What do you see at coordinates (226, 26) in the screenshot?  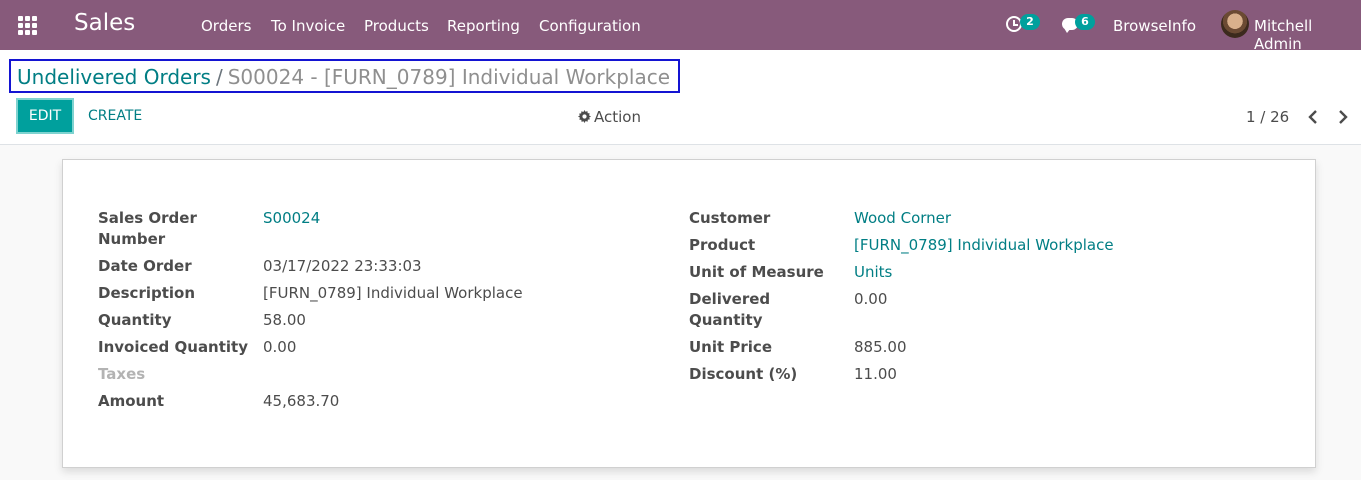 I see `menu-orders: Orders` at bounding box center [226, 26].